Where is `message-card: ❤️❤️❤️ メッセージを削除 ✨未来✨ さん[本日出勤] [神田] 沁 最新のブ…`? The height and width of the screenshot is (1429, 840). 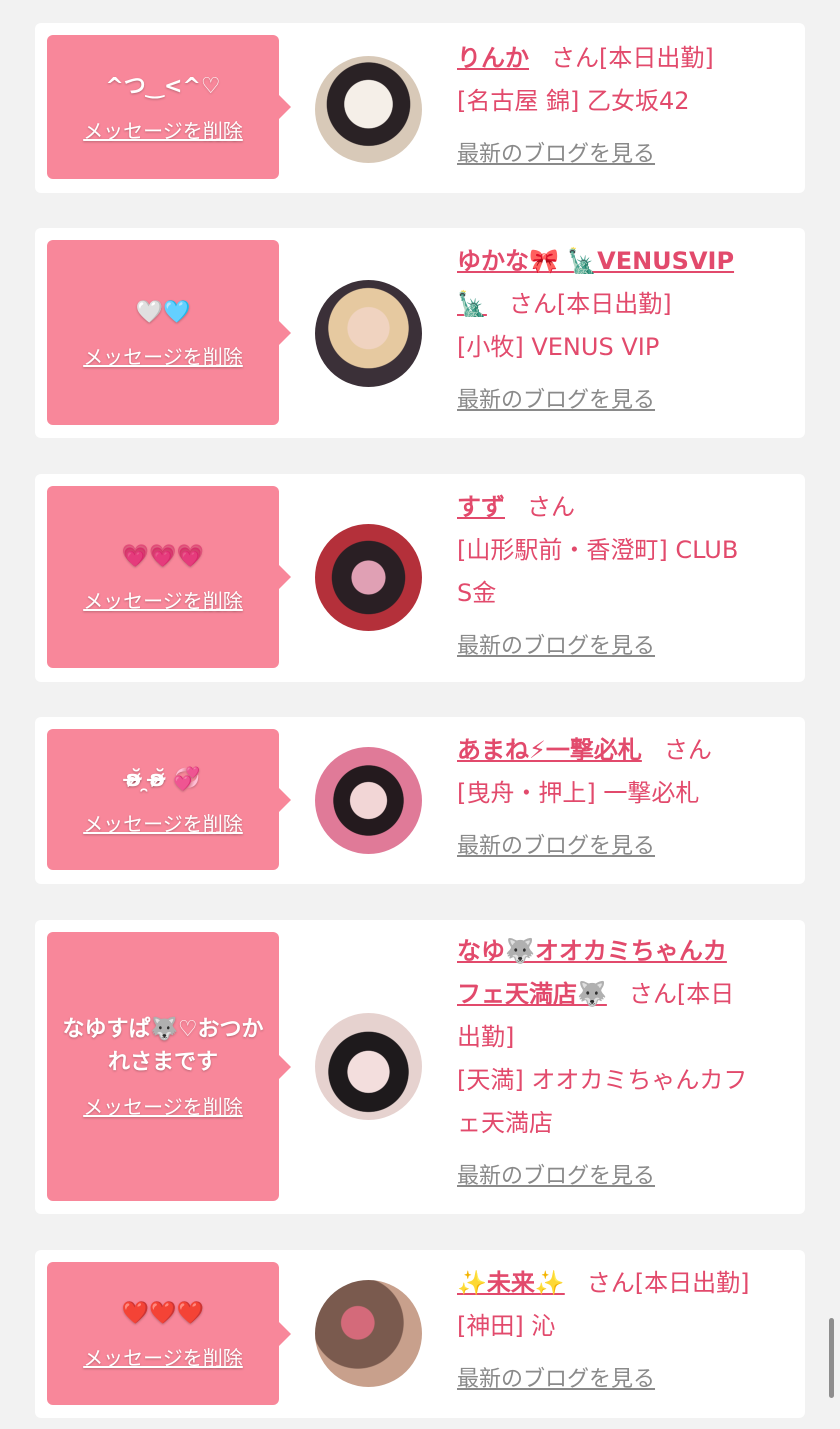
message-card: ❤️❤️❤️ メッセージを削除 ✨未来✨ さん[本日出勤] [神田] 沁 最新のブ… is located at coordinates (420, 1334).